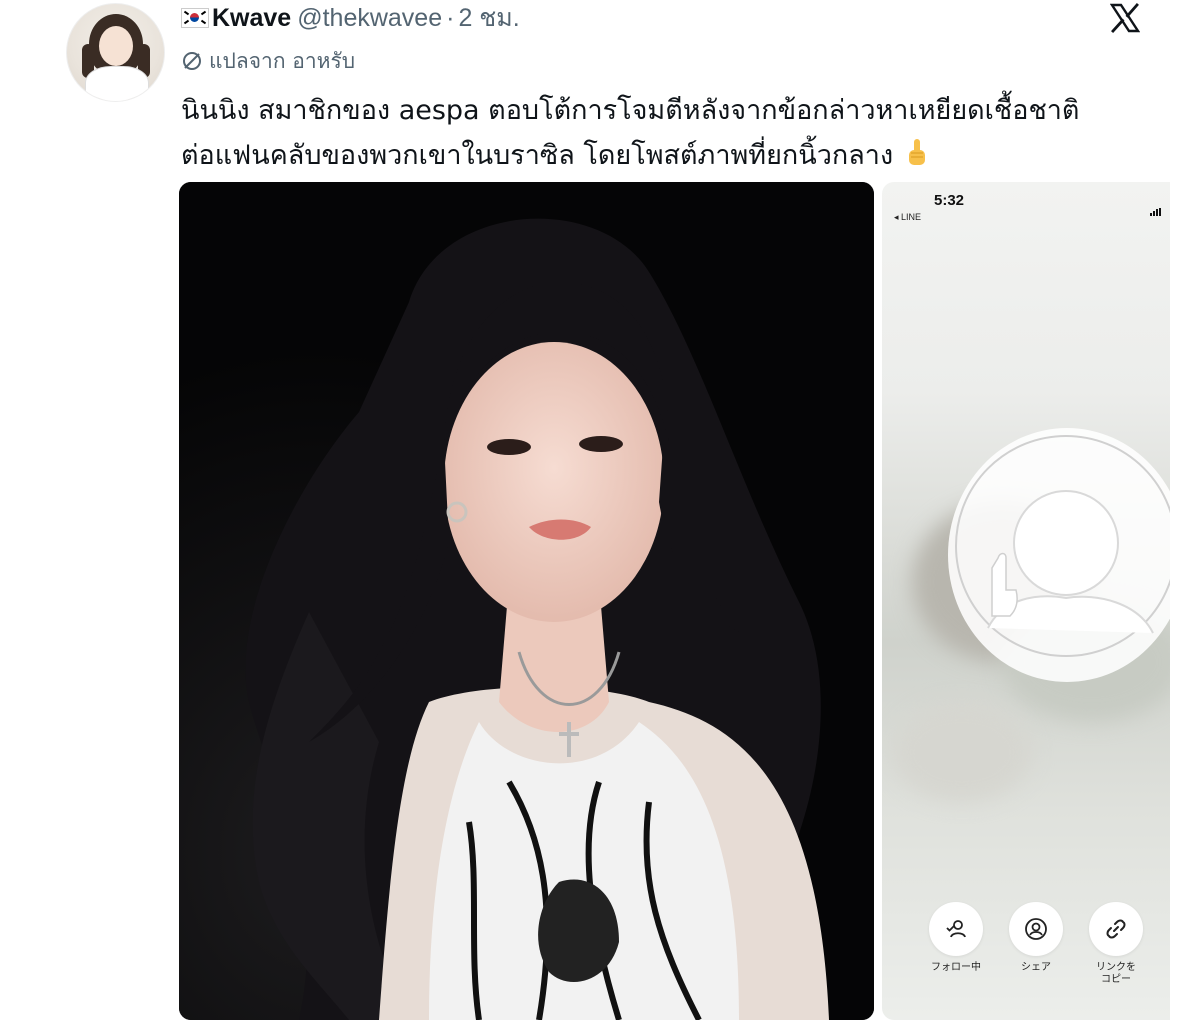 Image resolution: width=1200 pixels, height=1035 pixels. What do you see at coordinates (369, 18) in the screenshot?
I see `author-handle: @thekwavee` at bounding box center [369, 18].